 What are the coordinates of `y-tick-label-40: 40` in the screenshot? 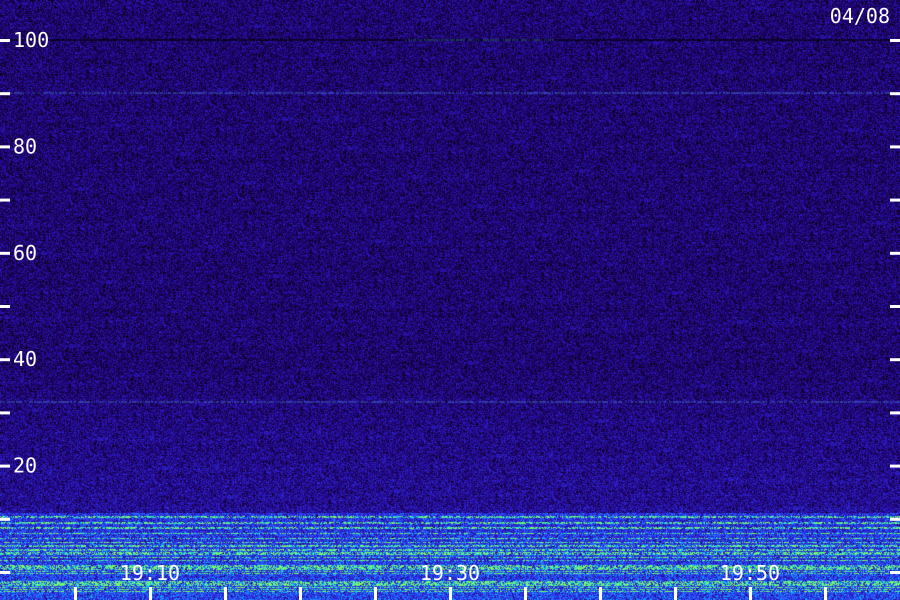 It's located at (25, 359).